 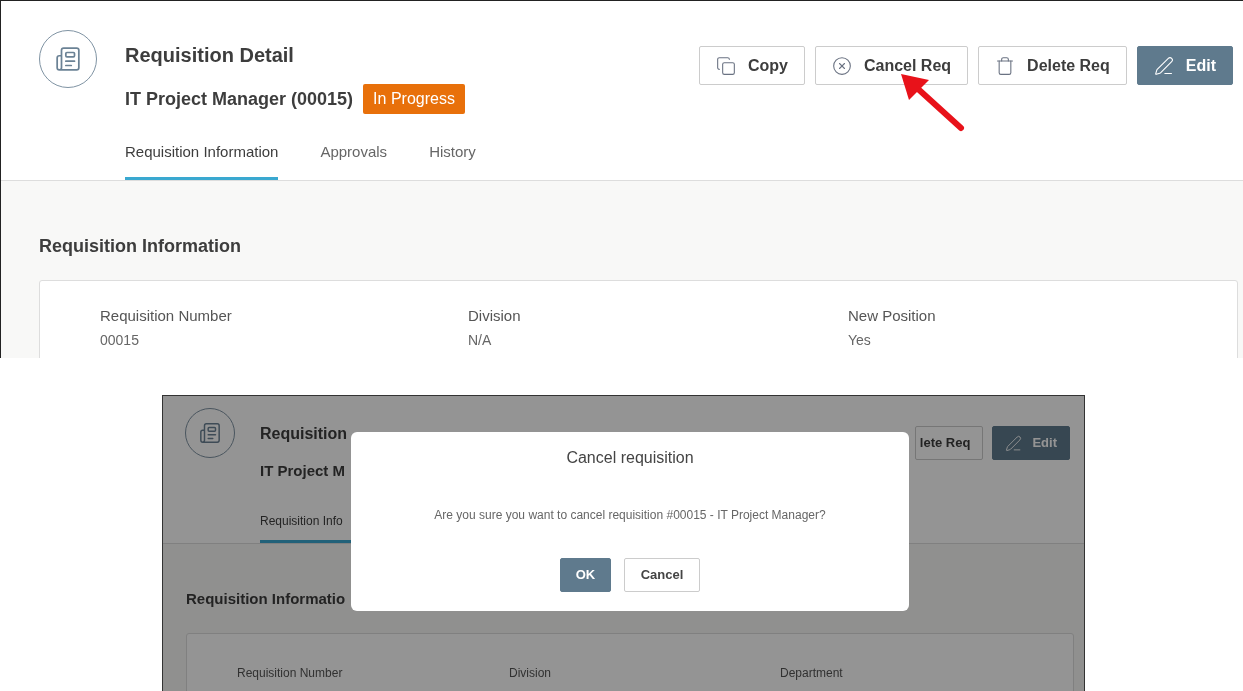 I want to click on status-badge: In Progress, so click(x=414, y=99).